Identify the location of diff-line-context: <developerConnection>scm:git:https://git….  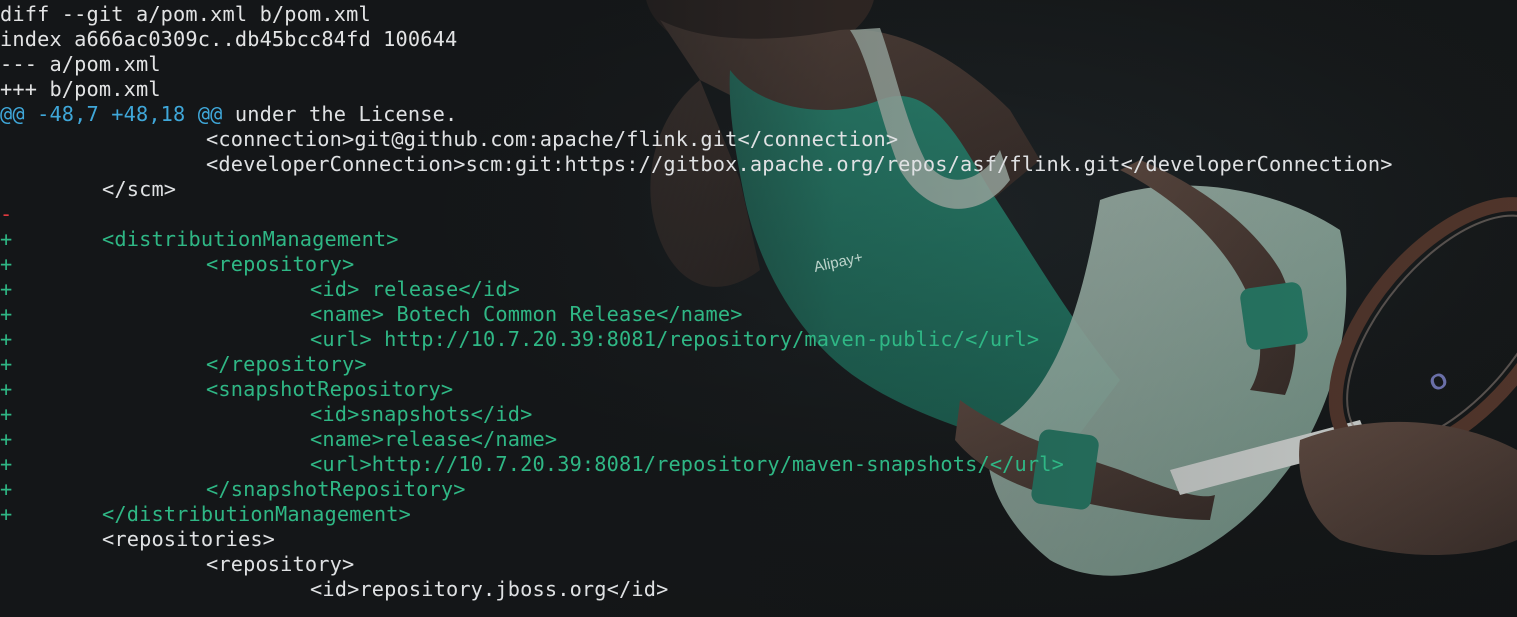
(758, 164).